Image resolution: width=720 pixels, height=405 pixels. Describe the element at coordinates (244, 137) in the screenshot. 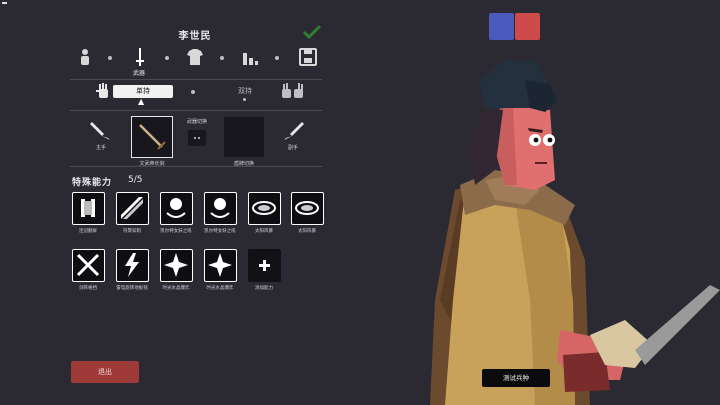

I see `off-weapon-slot` at that location.